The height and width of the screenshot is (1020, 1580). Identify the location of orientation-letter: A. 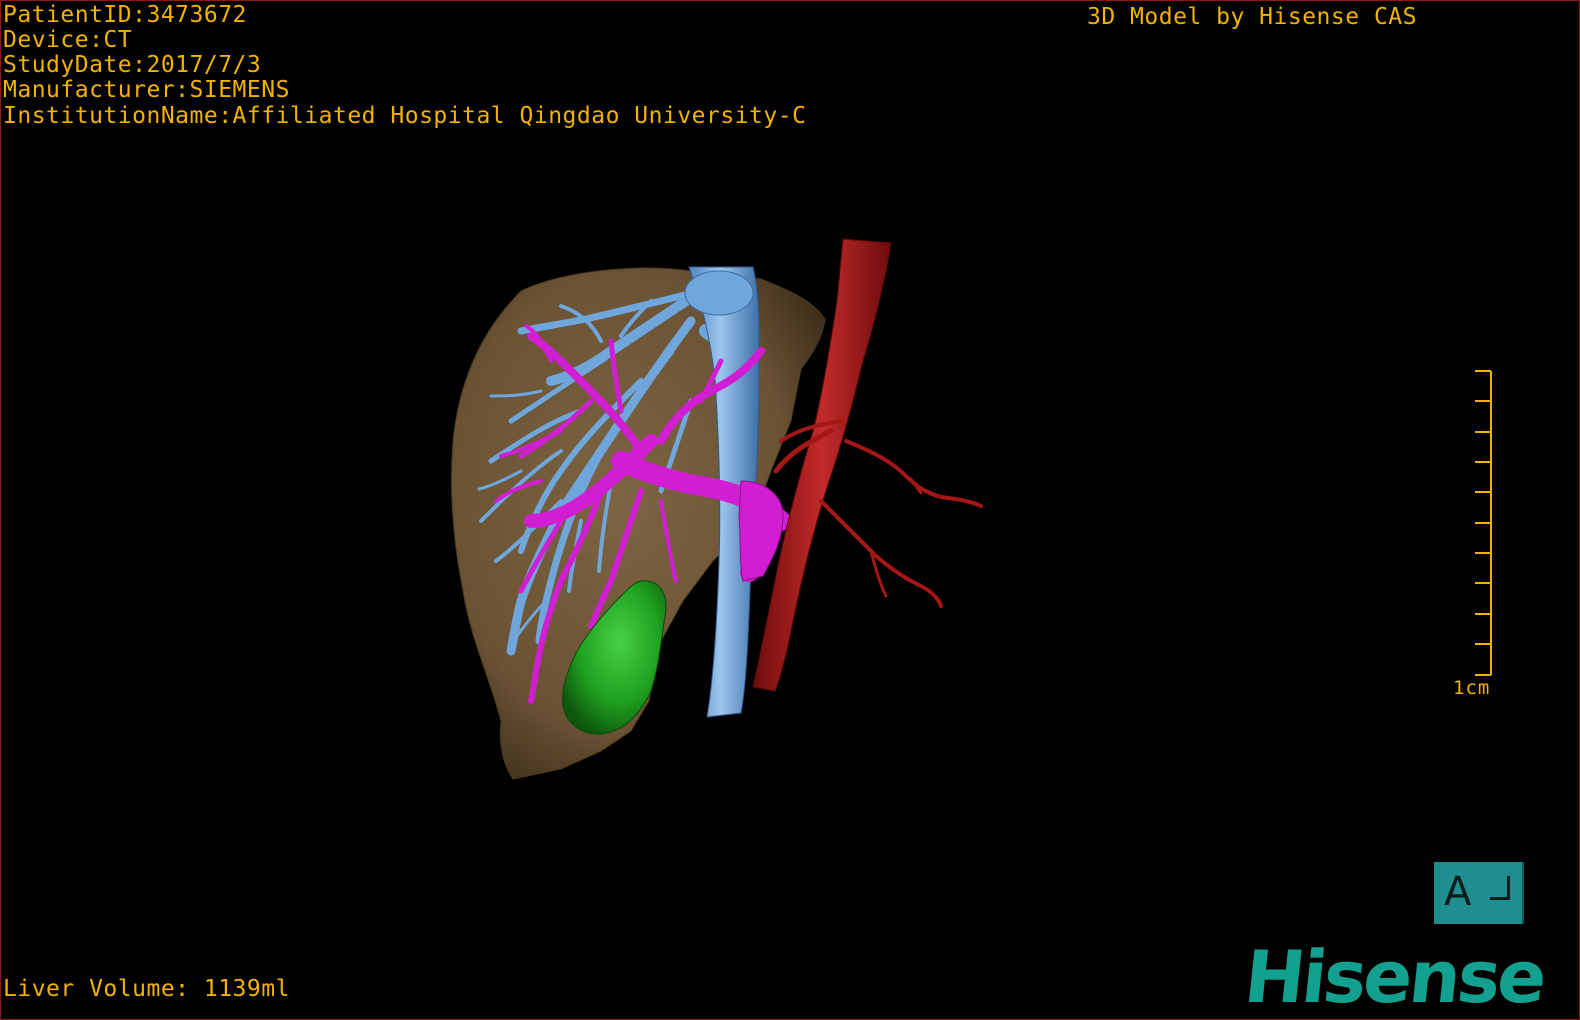
(1458, 892).